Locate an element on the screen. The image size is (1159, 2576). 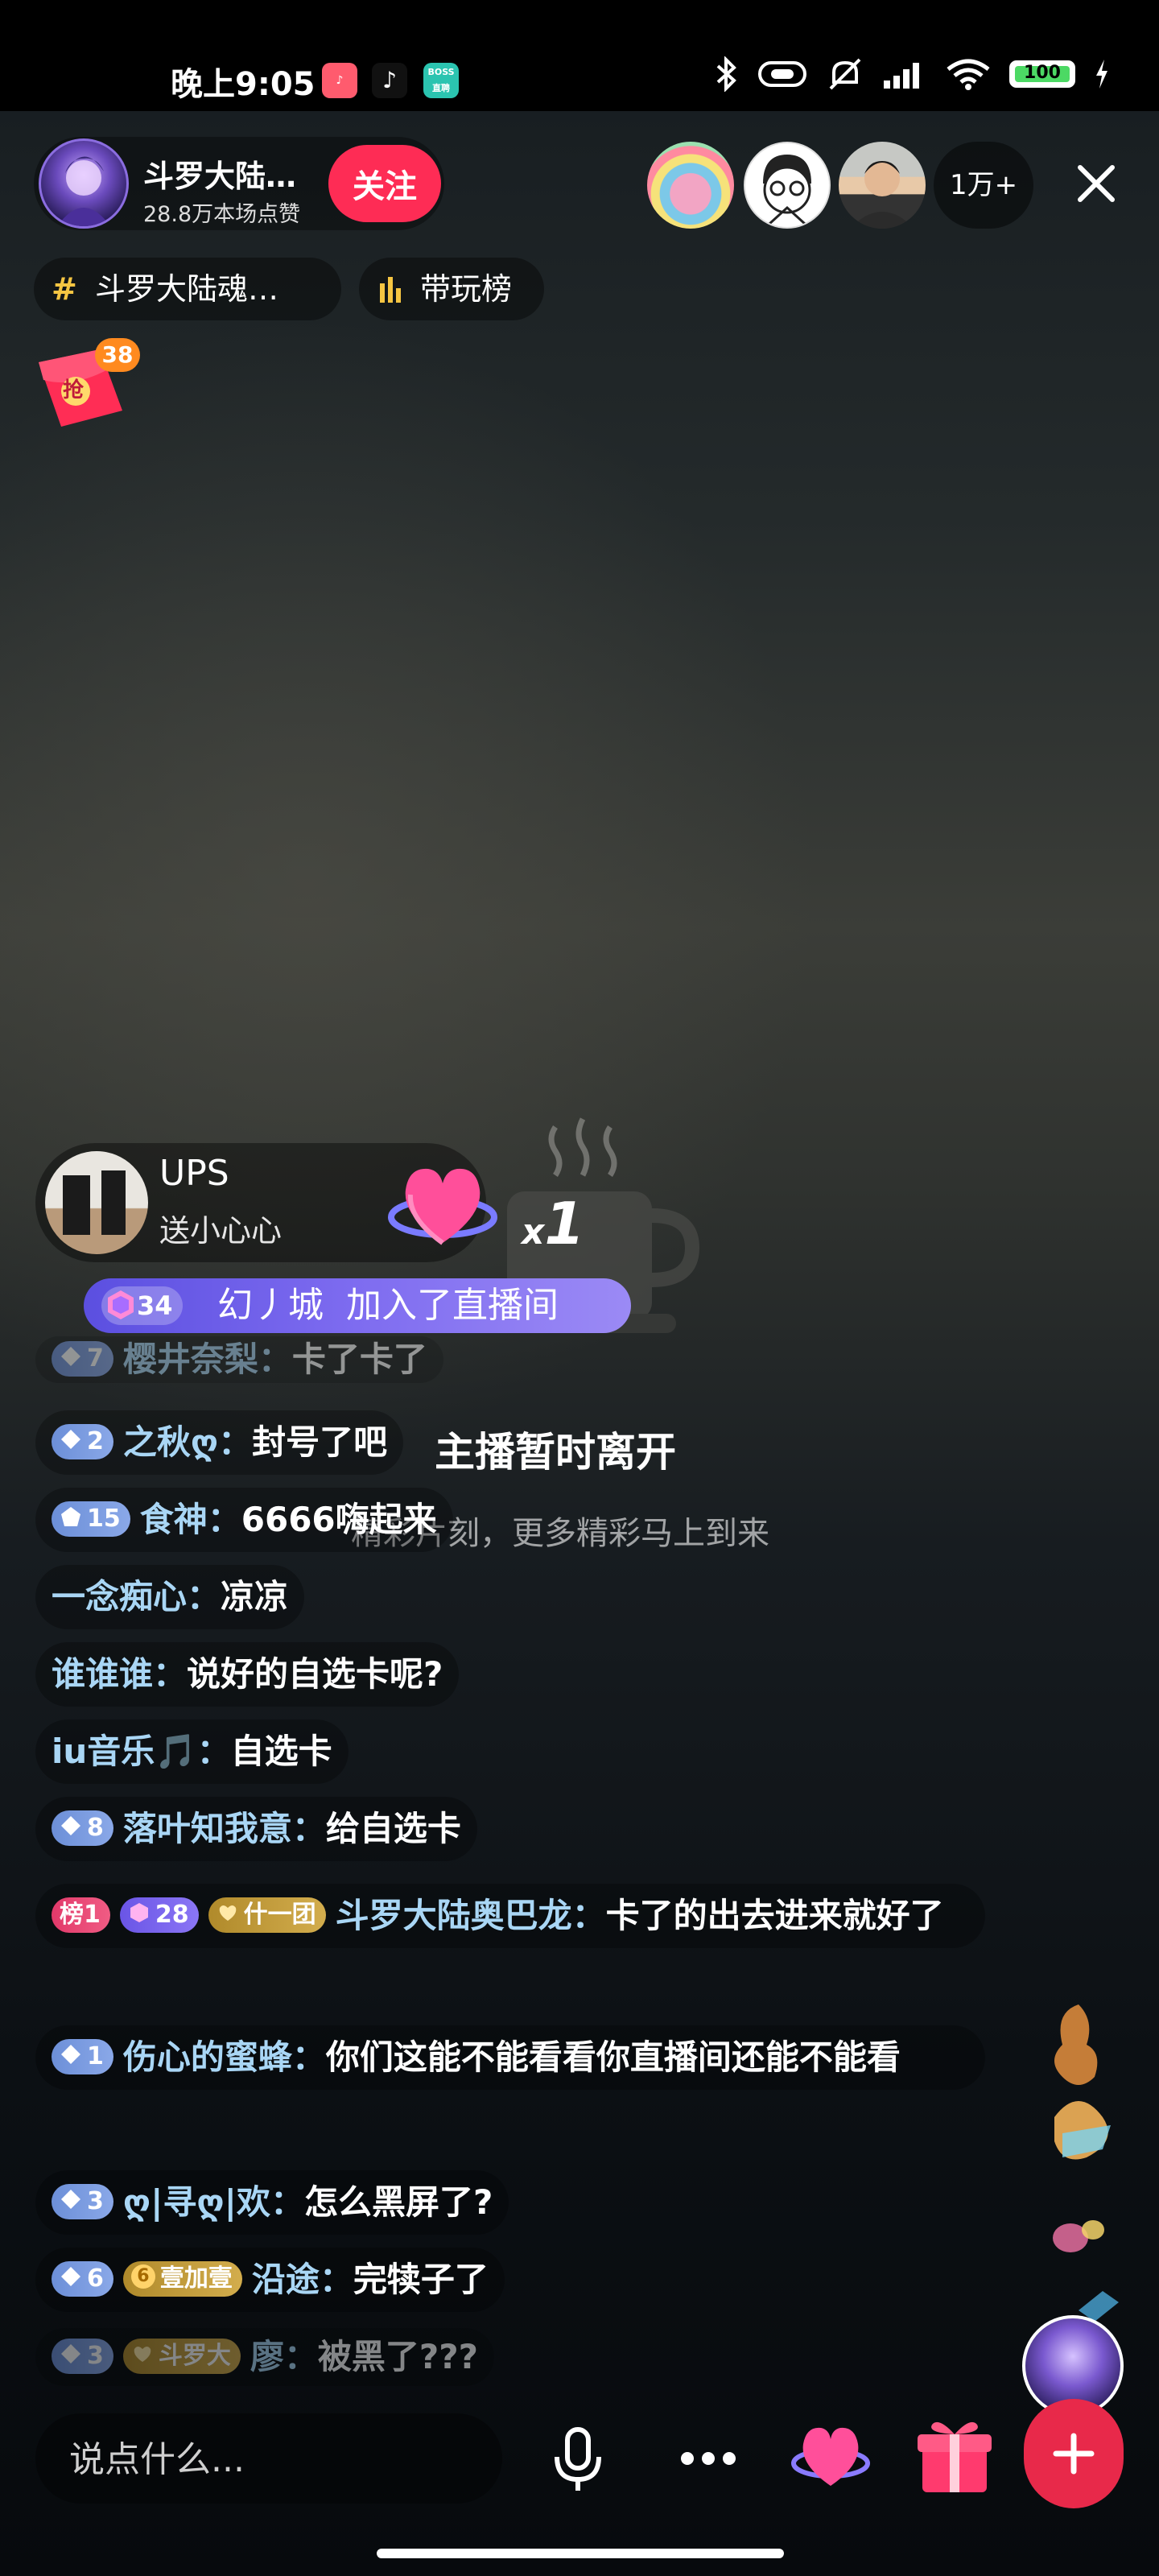
rank-badge: 榜1 is located at coordinates (81, 1915).